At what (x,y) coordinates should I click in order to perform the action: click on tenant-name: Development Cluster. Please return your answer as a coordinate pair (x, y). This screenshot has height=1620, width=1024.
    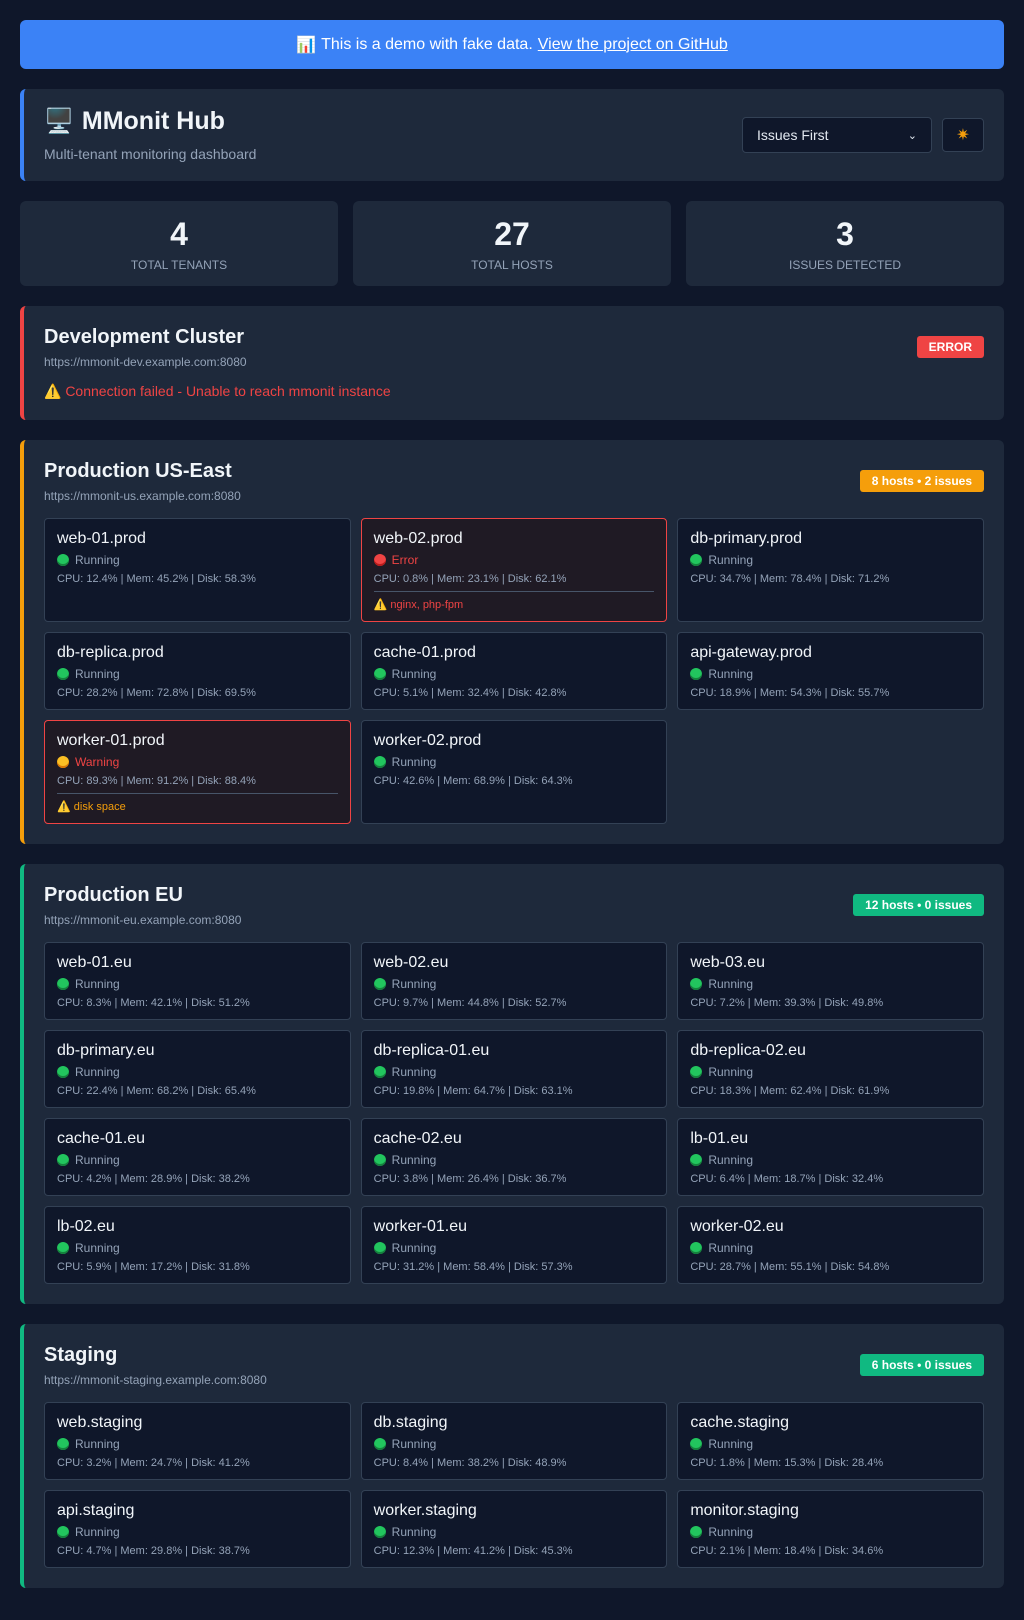
    Looking at the image, I should click on (144, 337).